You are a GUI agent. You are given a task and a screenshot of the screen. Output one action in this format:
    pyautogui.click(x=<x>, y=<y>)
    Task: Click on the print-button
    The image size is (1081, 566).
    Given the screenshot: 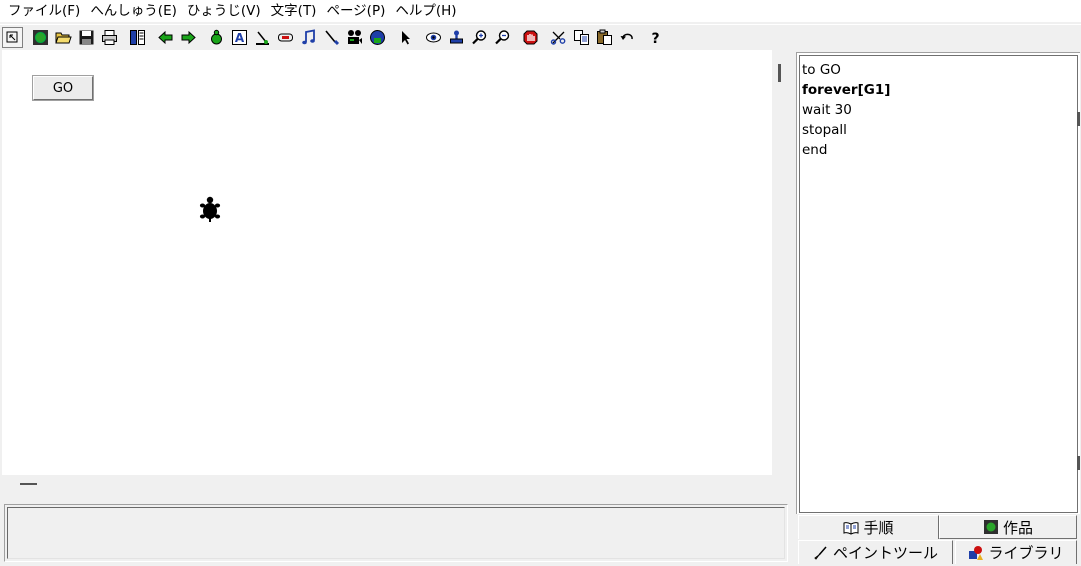 What is the action you would take?
    pyautogui.click(x=109, y=37)
    